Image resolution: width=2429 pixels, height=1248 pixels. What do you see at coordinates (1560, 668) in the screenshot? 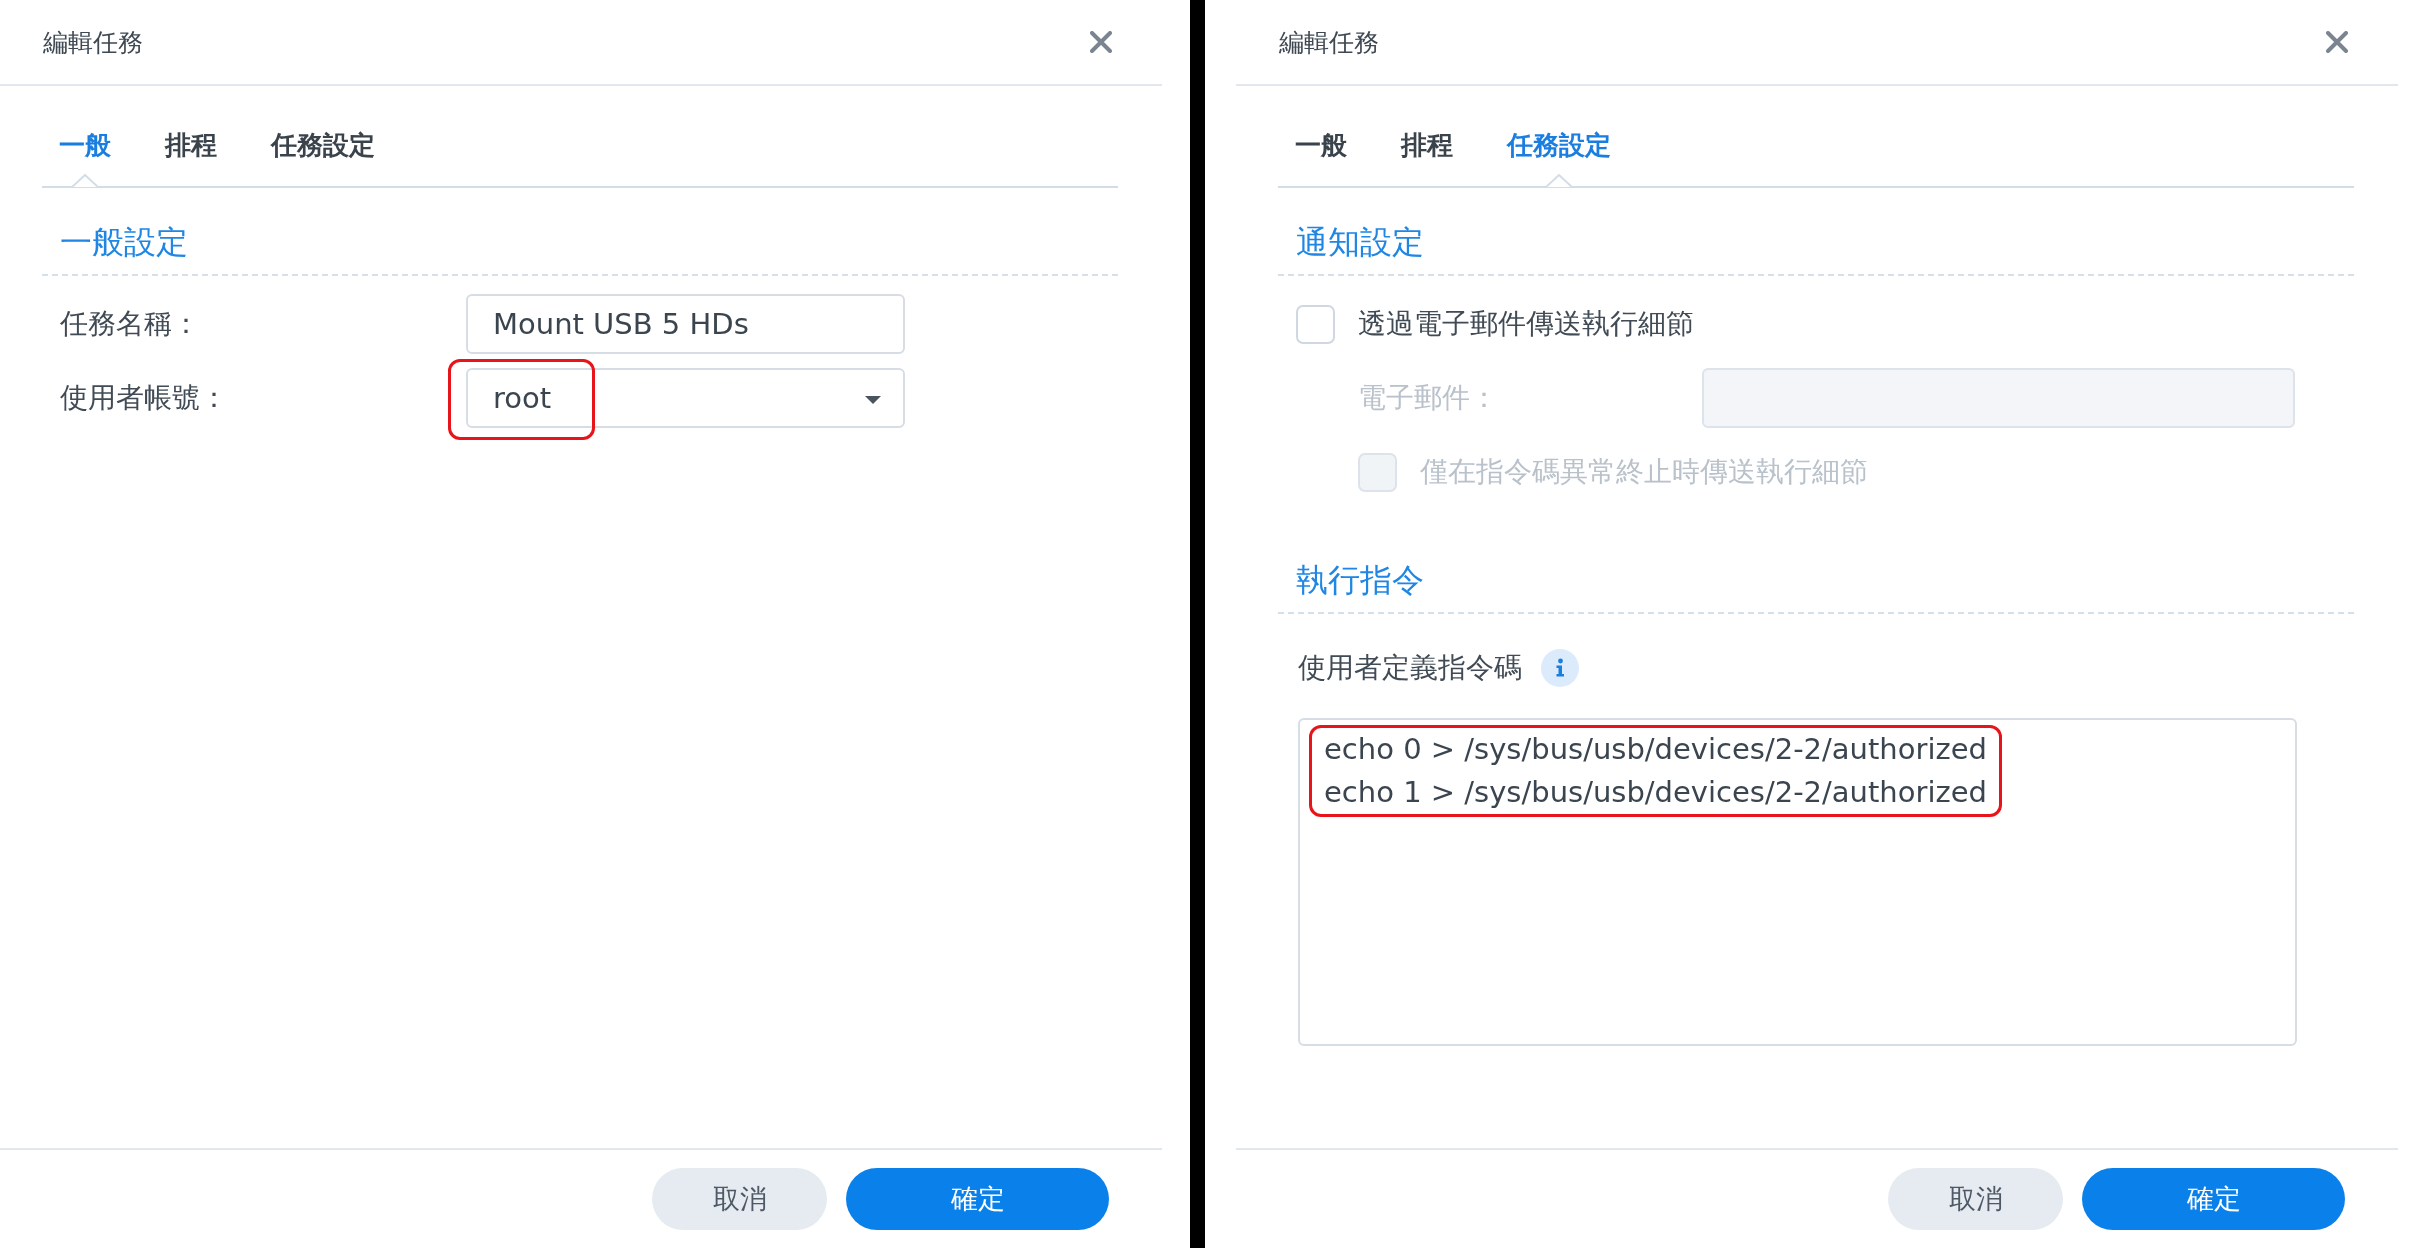
I see `info-icon` at bounding box center [1560, 668].